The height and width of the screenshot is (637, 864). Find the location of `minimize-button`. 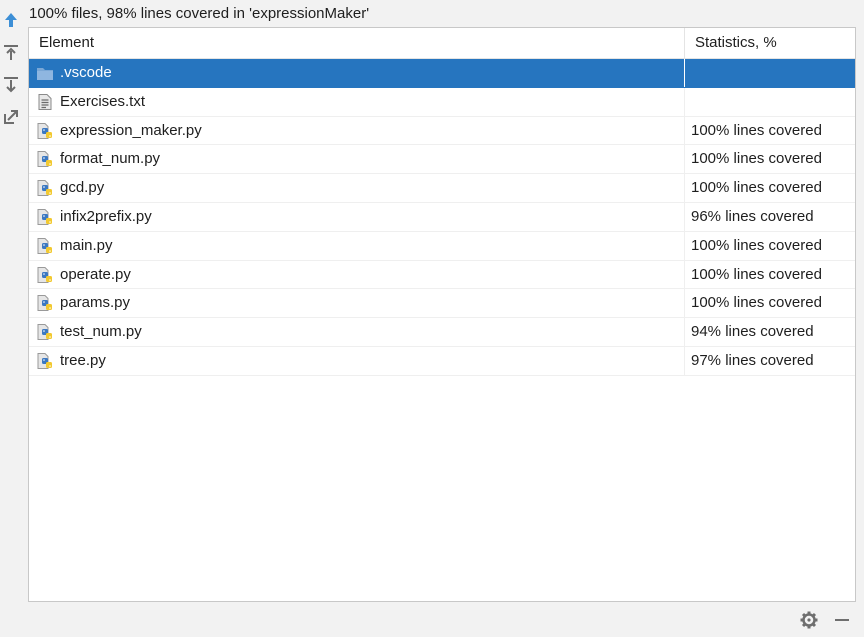

minimize-button is located at coordinates (842, 620).